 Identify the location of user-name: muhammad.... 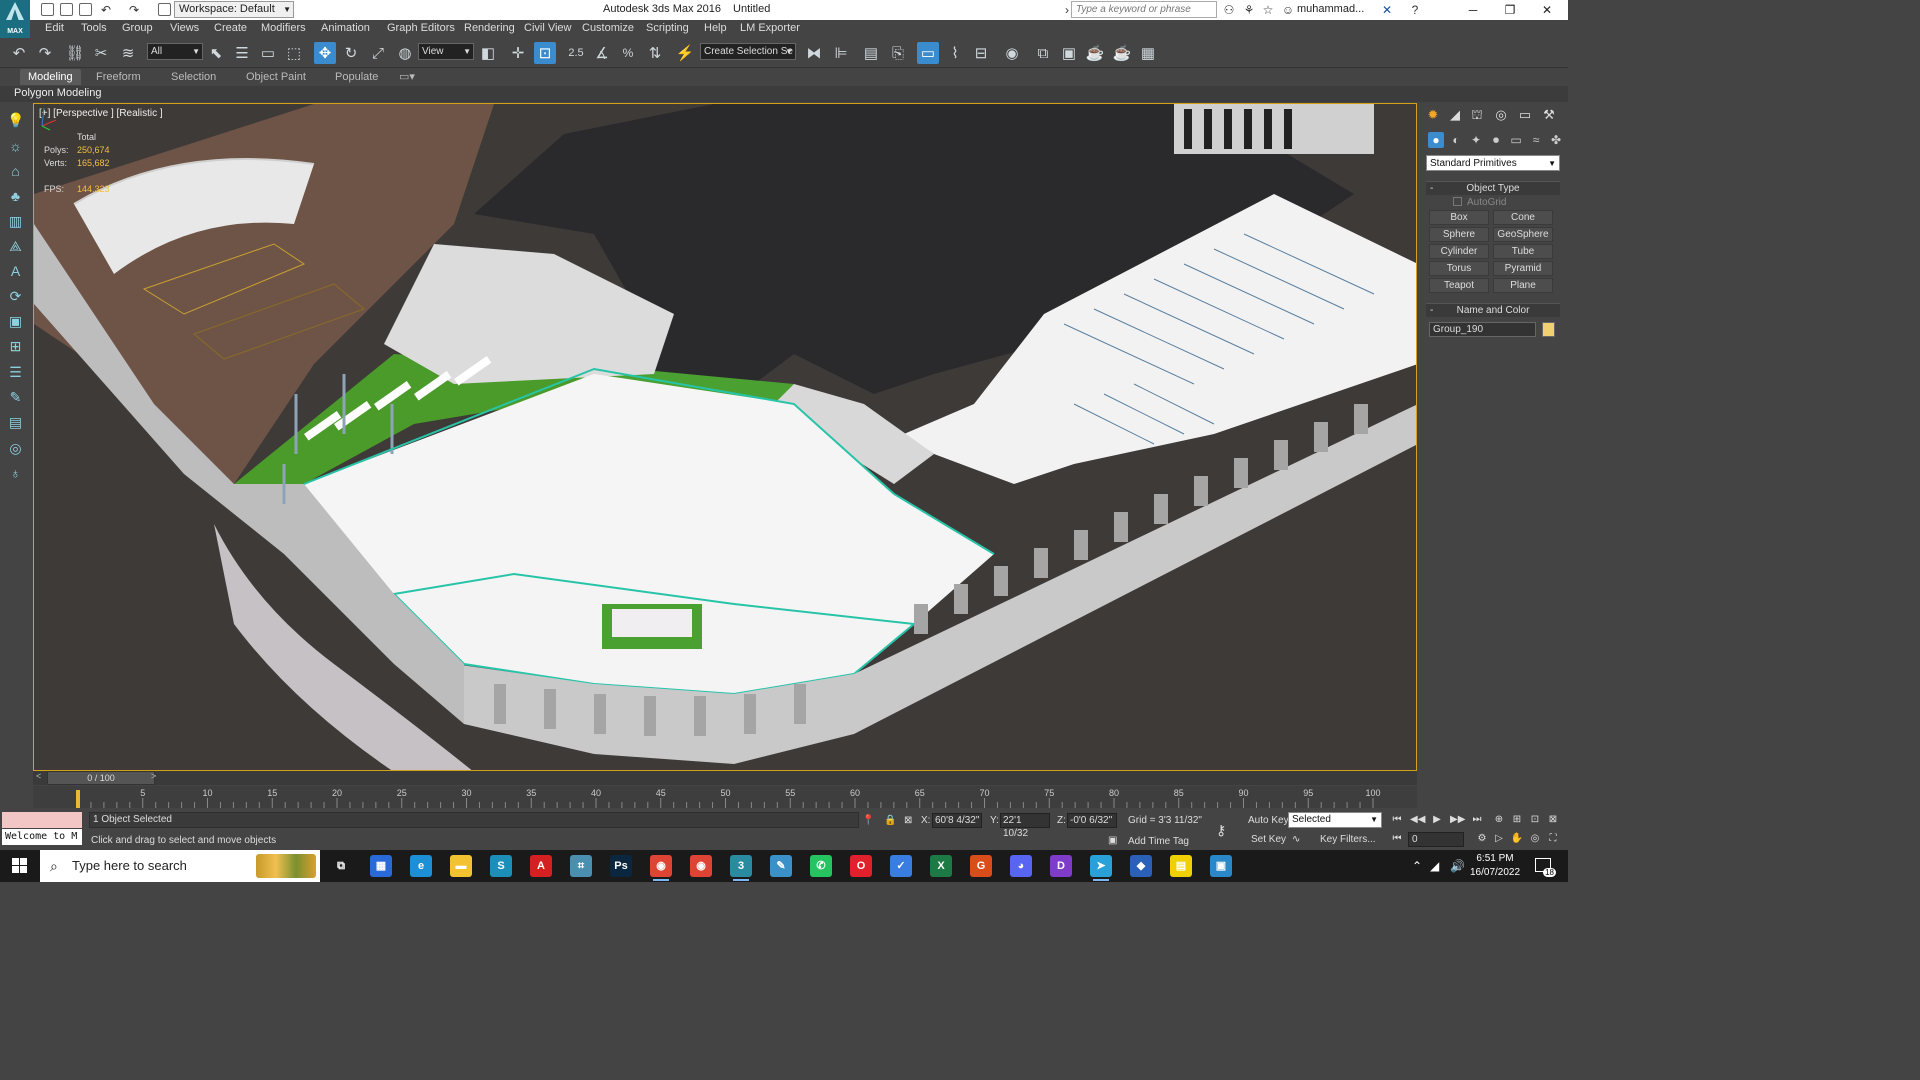
(1330, 9).